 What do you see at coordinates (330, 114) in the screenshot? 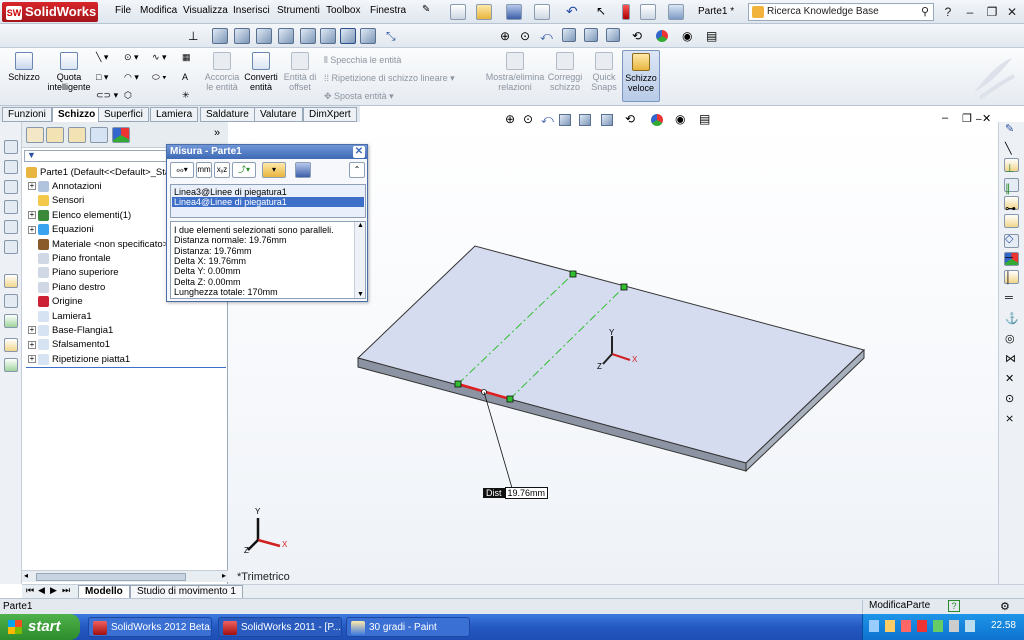
I see `tab-dimxpert: DimXpert` at bounding box center [330, 114].